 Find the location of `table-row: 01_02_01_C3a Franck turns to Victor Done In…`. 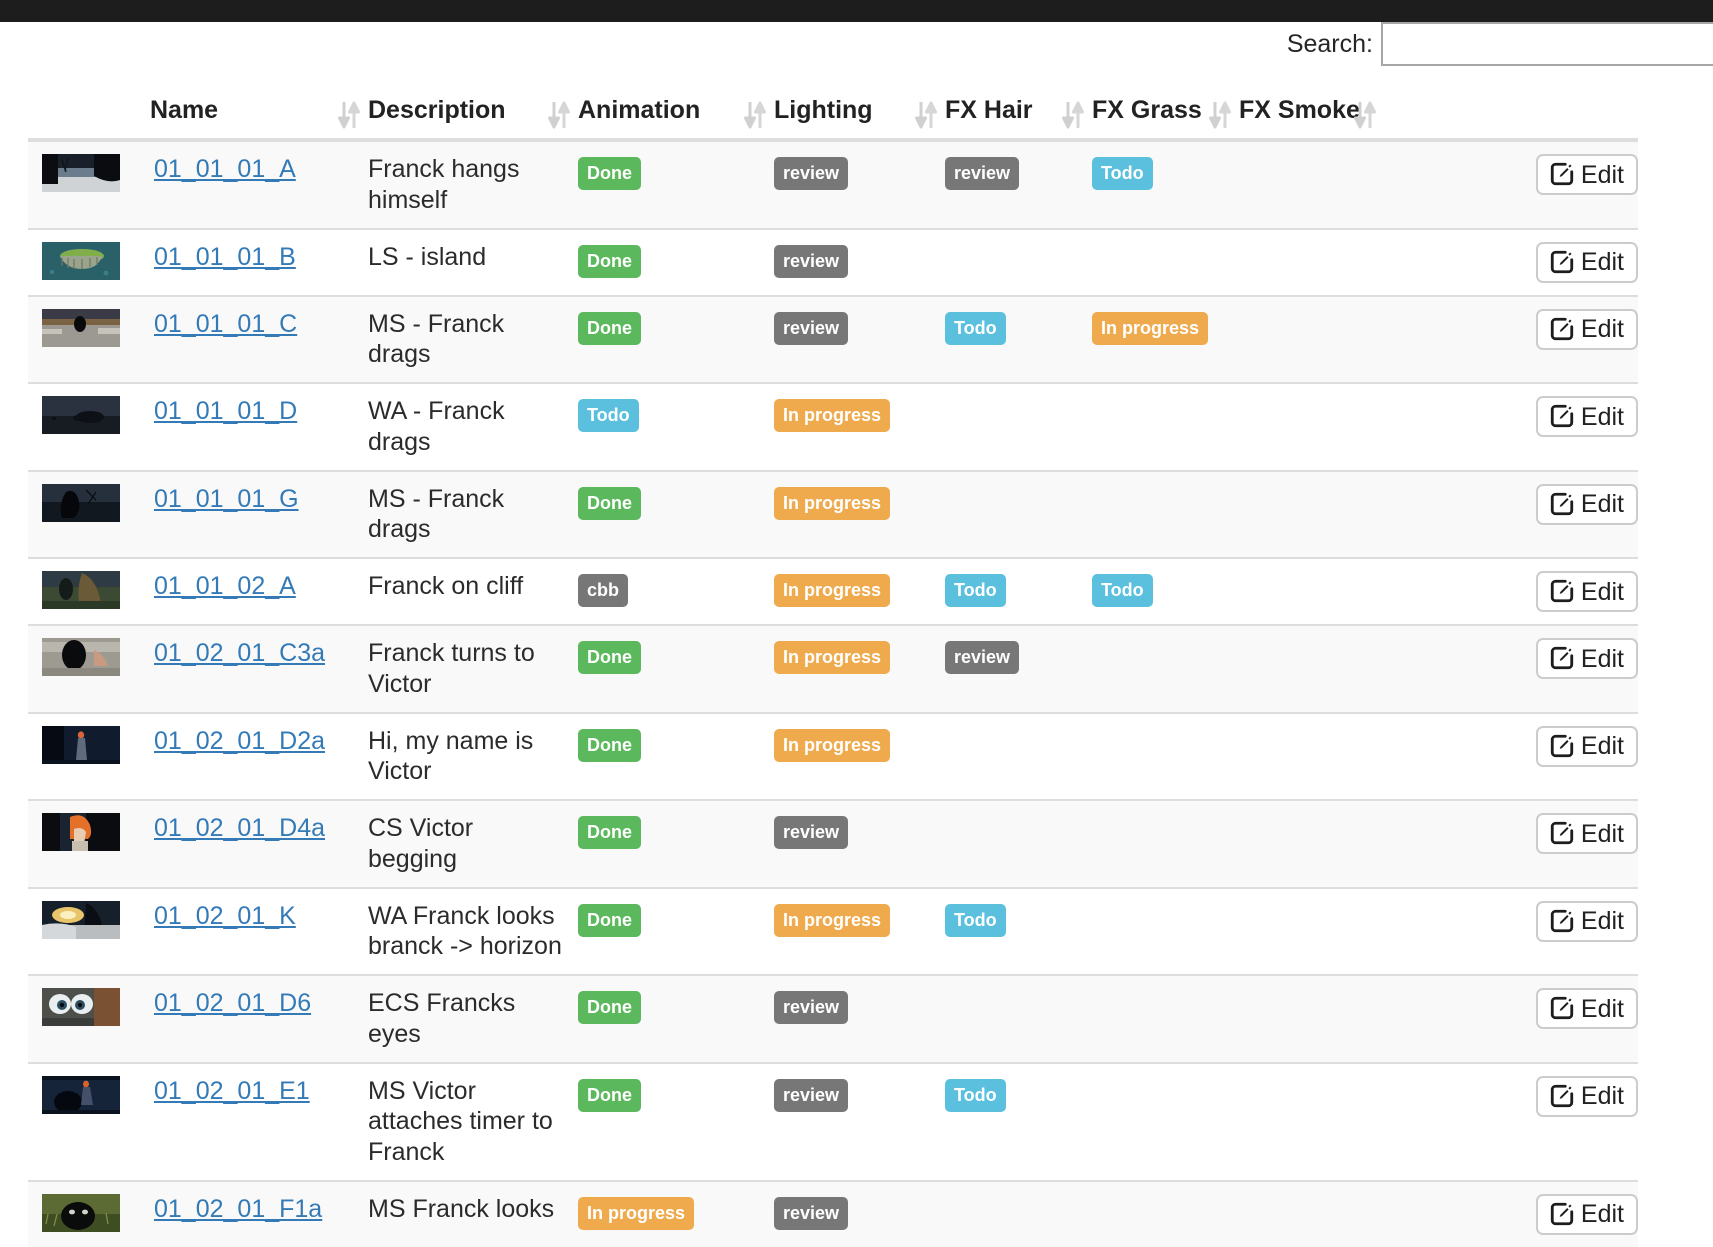

table-row: 01_02_01_C3a Franck turns to Victor Done In… is located at coordinates (833, 668).